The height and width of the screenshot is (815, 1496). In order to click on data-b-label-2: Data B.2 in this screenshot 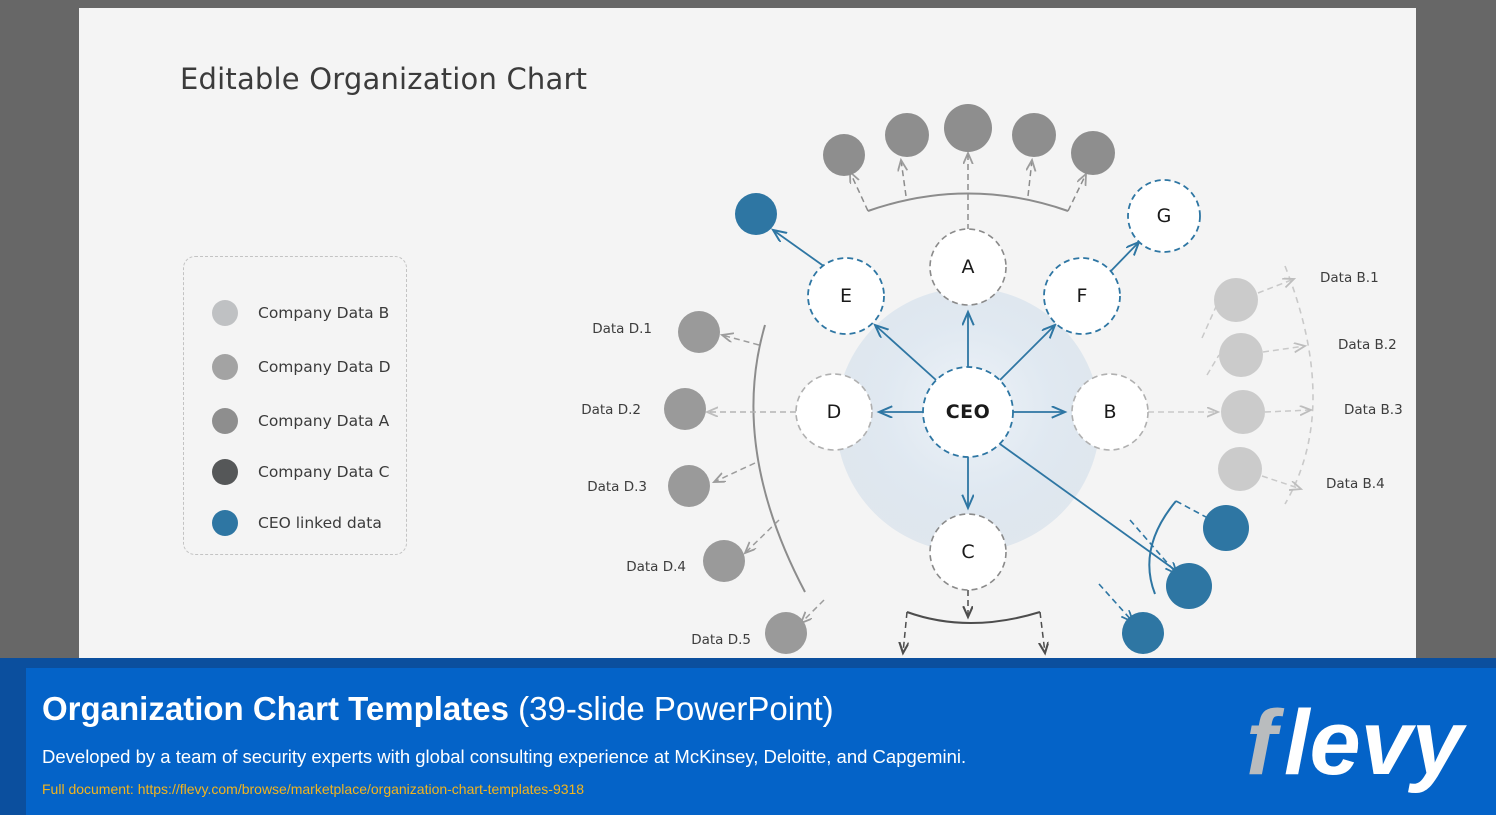, I will do `click(1367, 345)`.